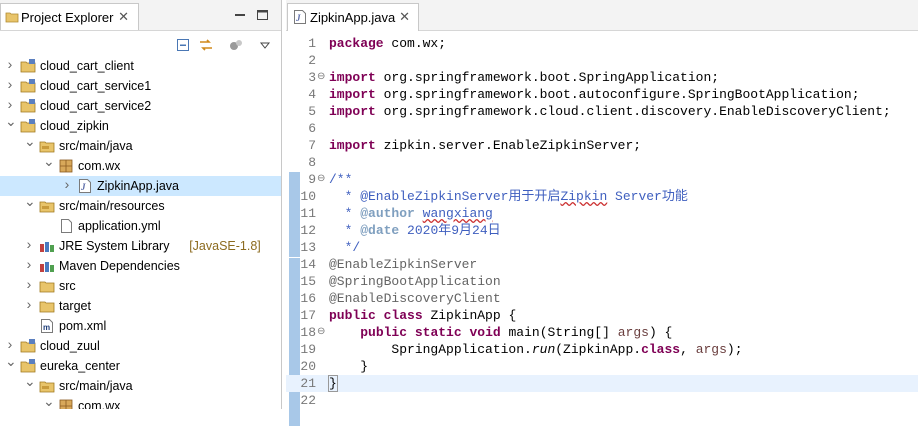  What do you see at coordinates (308, 400) in the screenshot?
I see `line-number: 22` at bounding box center [308, 400].